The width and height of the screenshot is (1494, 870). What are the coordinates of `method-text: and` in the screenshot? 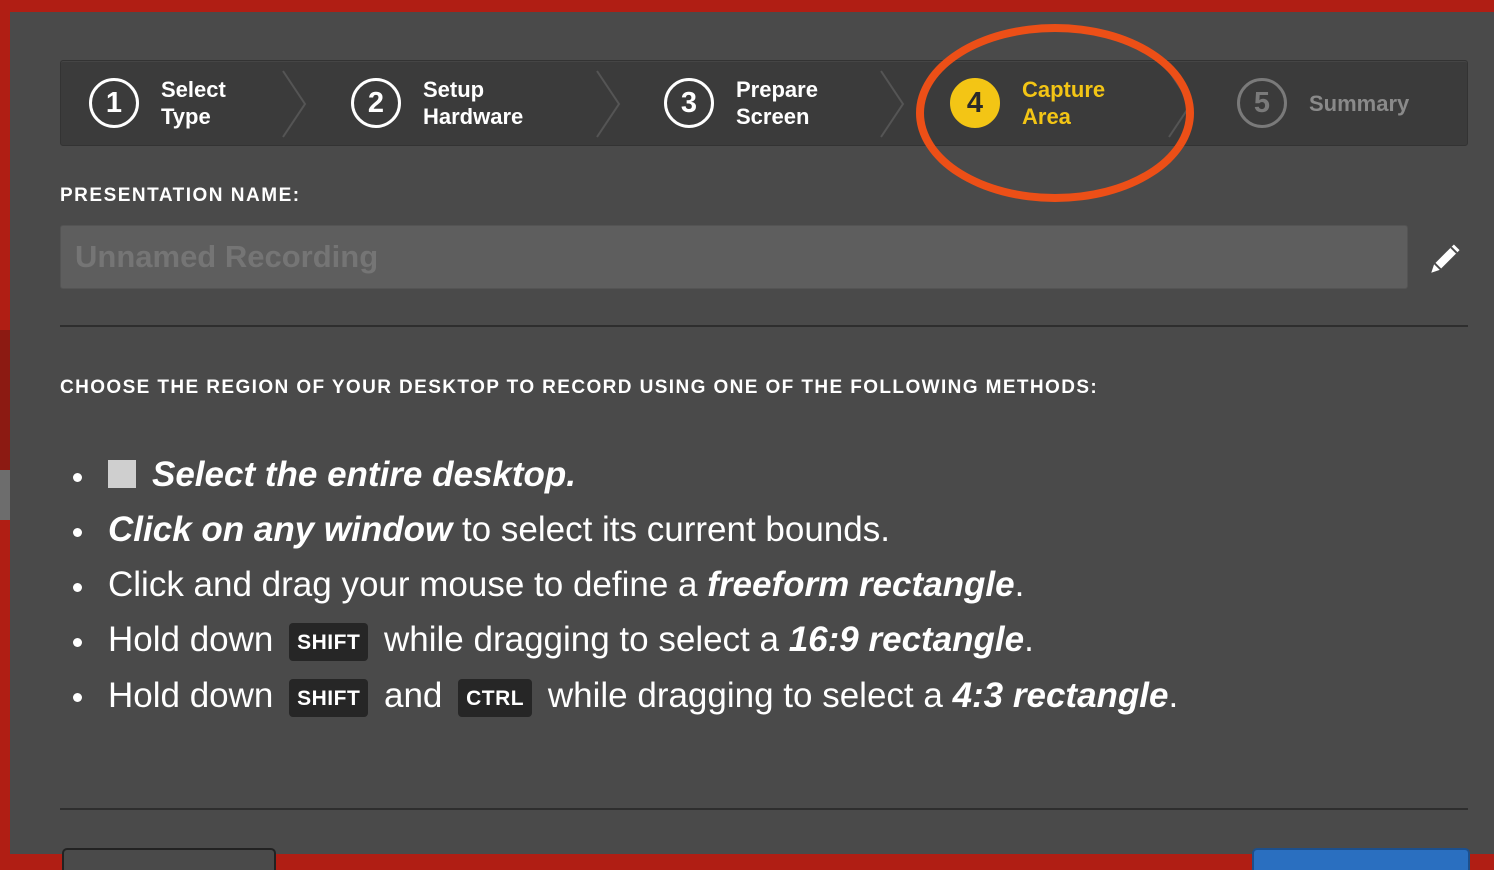 It's located at (413, 695).